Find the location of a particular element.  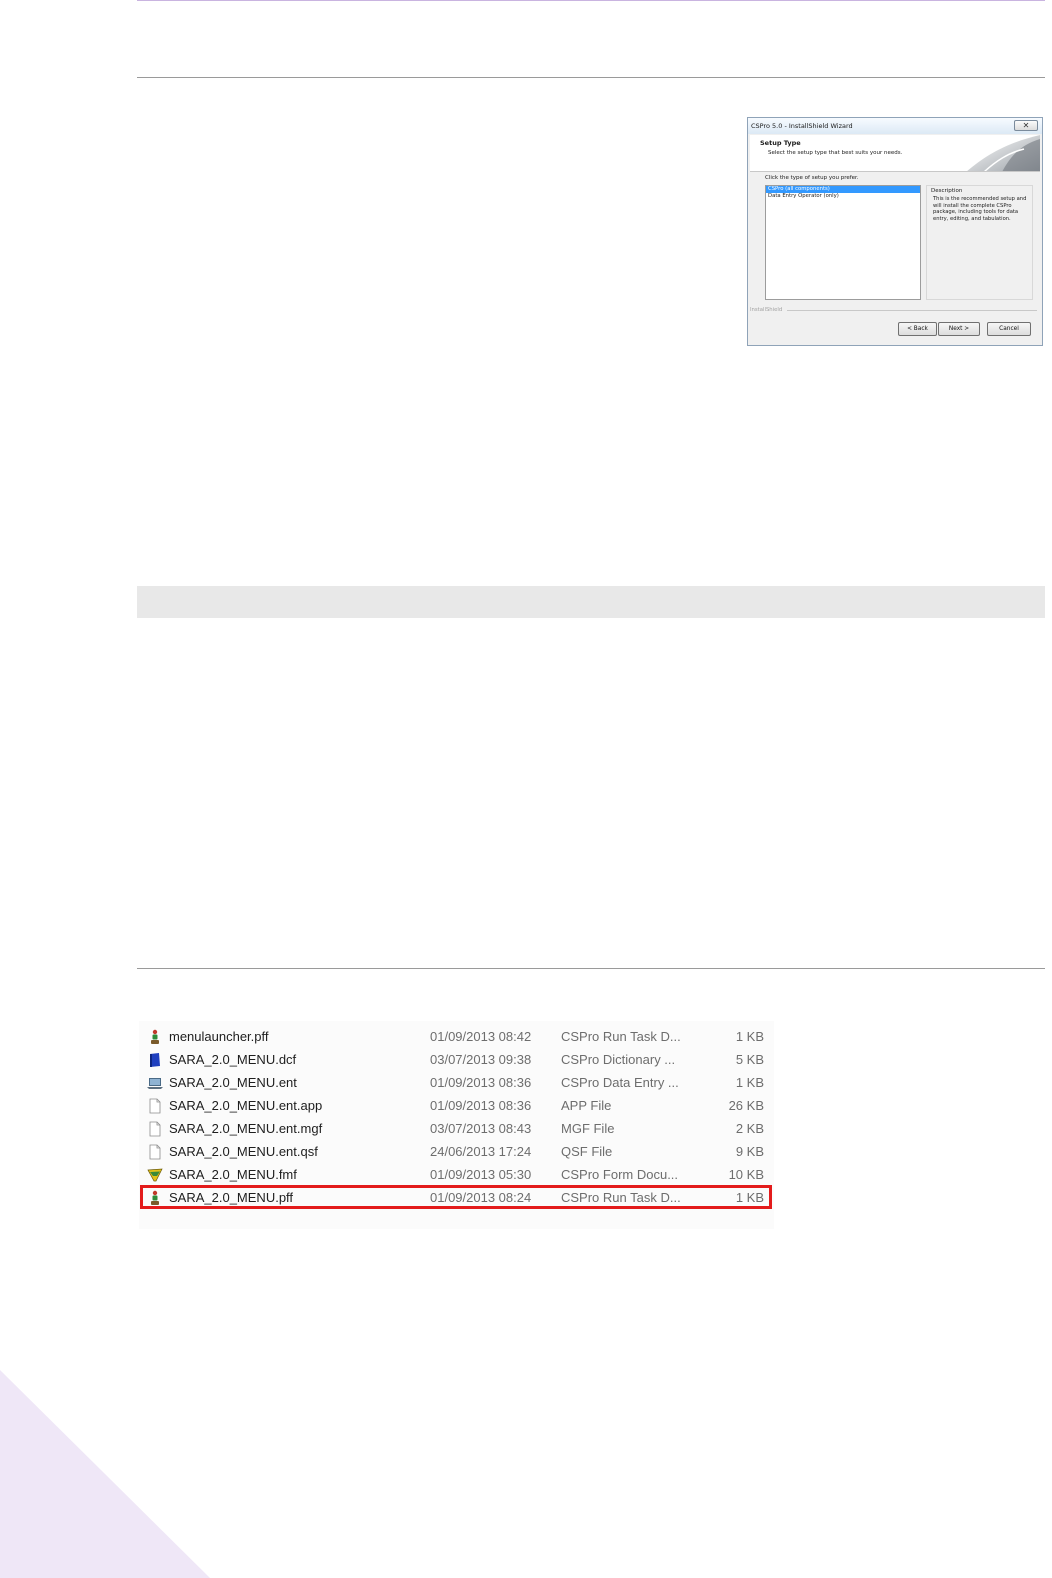

dictionary-book-icon is located at coordinates (155, 1060).